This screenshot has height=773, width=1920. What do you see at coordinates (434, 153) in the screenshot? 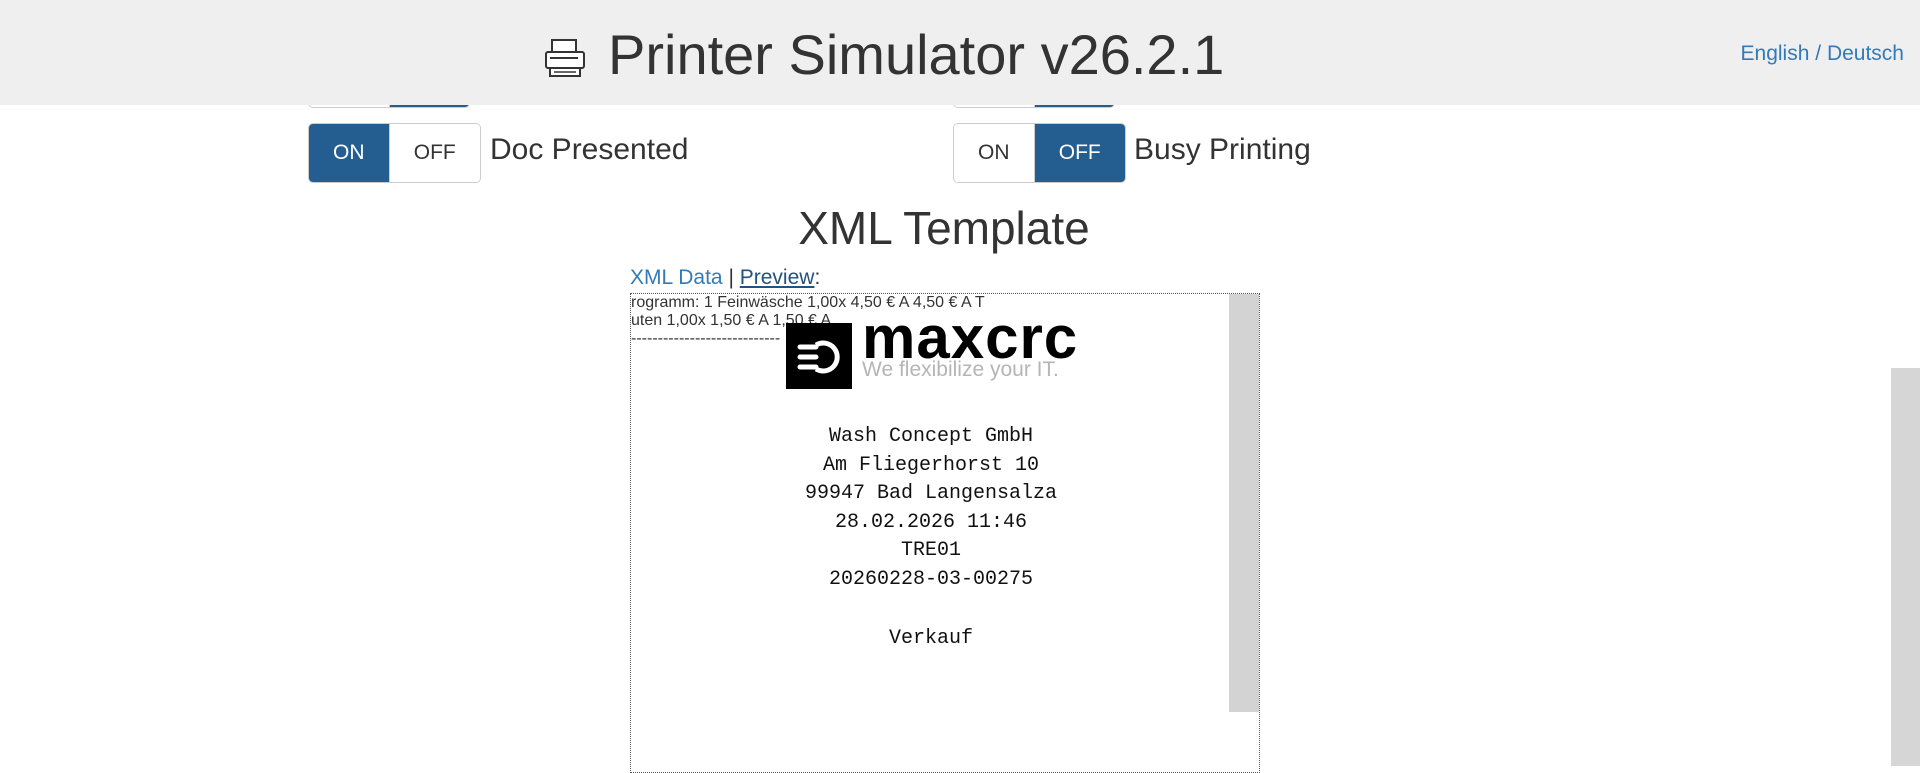
I see `doc-presented-off-button: OFF` at bounding box center [434, 153].